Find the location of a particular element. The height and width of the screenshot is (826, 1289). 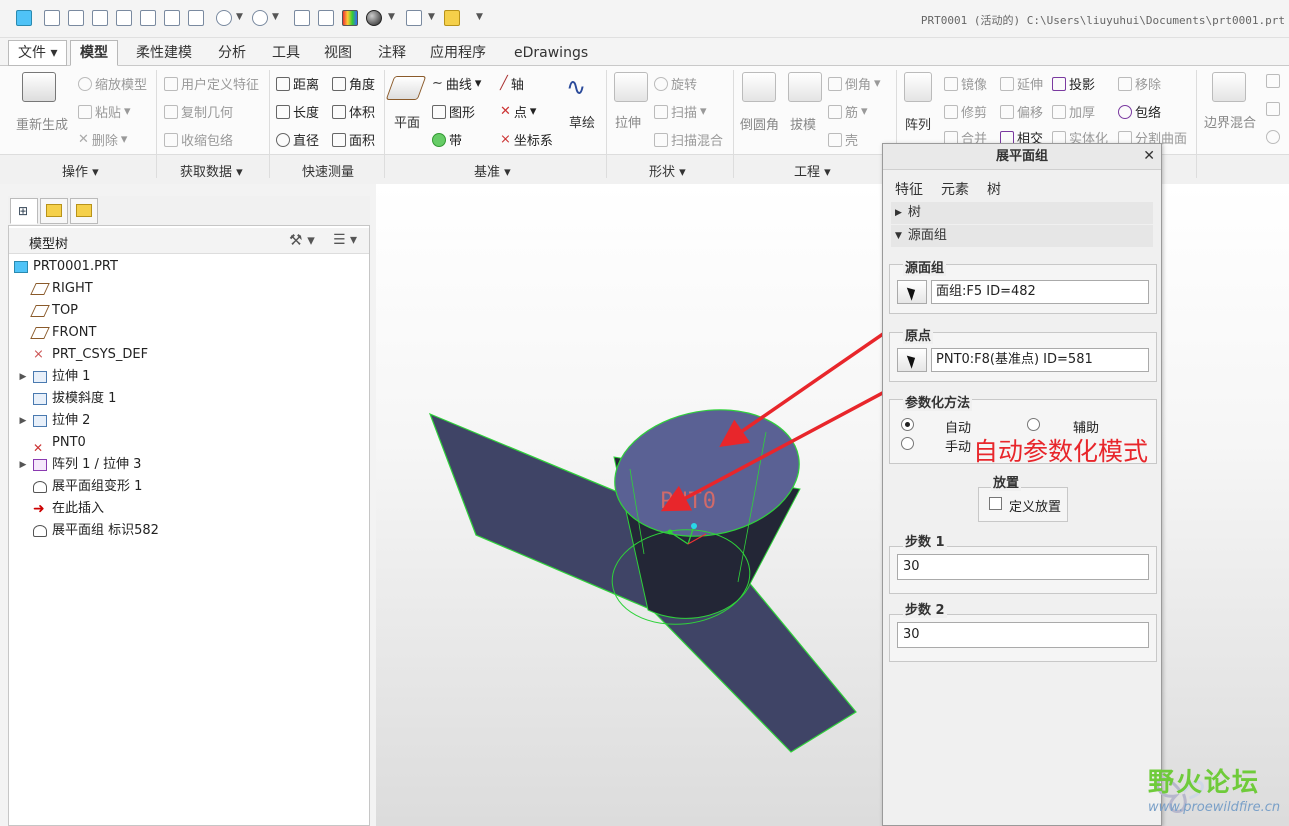

define-placement-label: 定义放置 is located at coordinates (1035, 505).